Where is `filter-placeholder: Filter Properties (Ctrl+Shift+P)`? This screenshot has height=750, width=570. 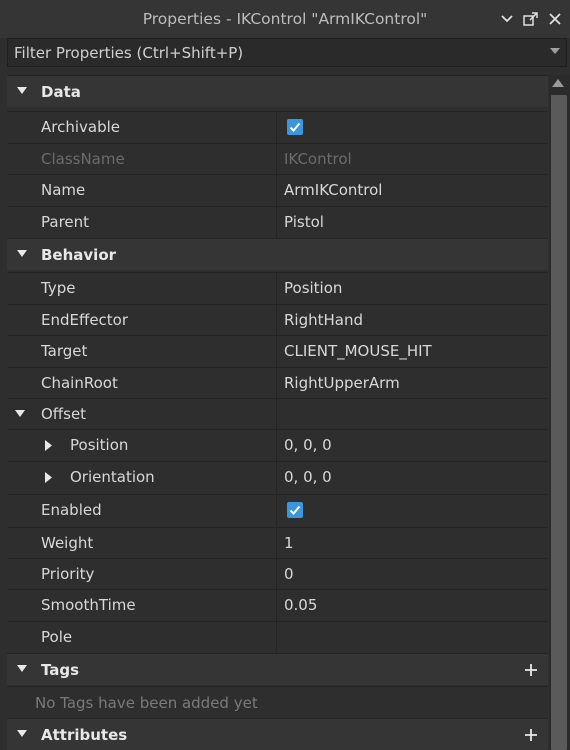 filter-placeholder: Filter Properties (Ctrl+Shift+P) is located at coordinates (129, 52).